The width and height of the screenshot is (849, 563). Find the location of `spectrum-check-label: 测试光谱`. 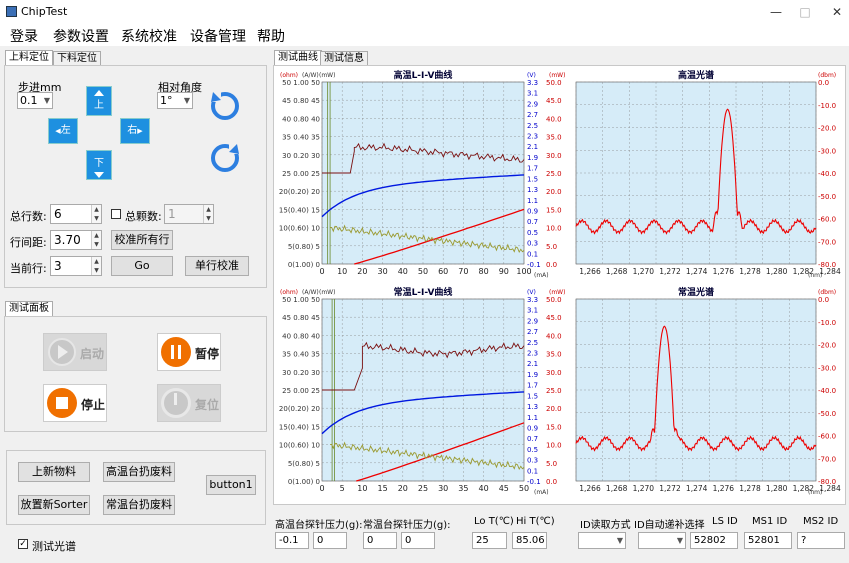

spectrum-check-label: 测试光谱 is located at coordinates (54, 546).